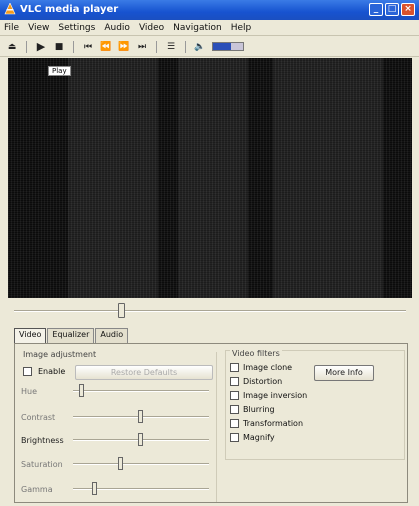  What do you see at coordinates (197, 28) in the screenshot?
I see `menu-navigation: Navigation` at bounding box center [197, 28].